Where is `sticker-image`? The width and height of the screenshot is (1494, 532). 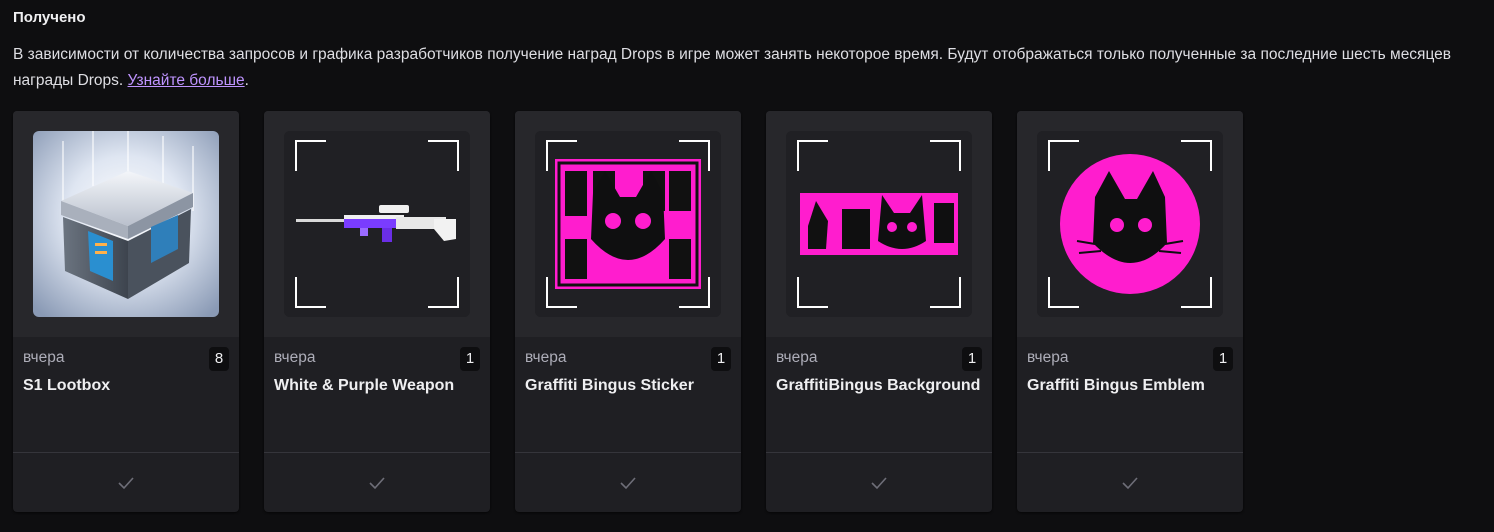 sticker-image is located at coordinates (628, 224).